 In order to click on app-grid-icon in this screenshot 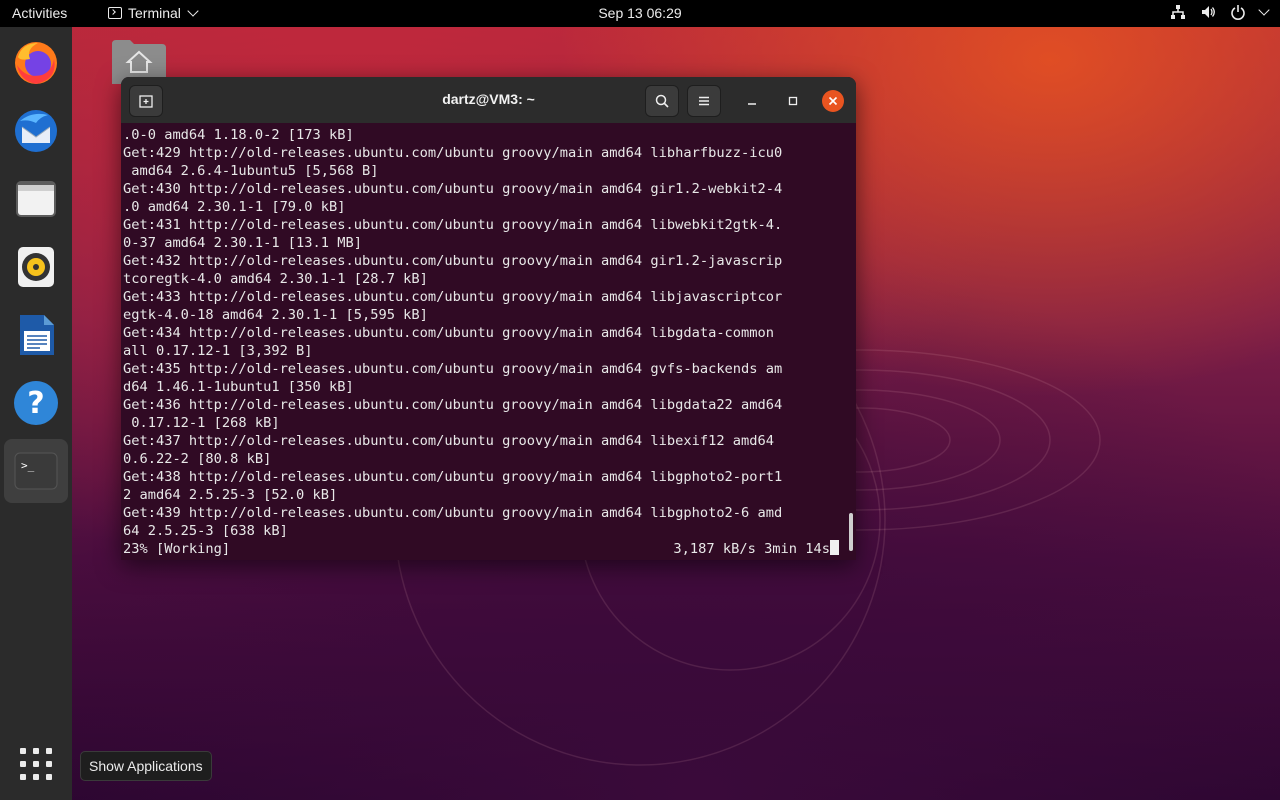, I will do `click(36, 764)`.